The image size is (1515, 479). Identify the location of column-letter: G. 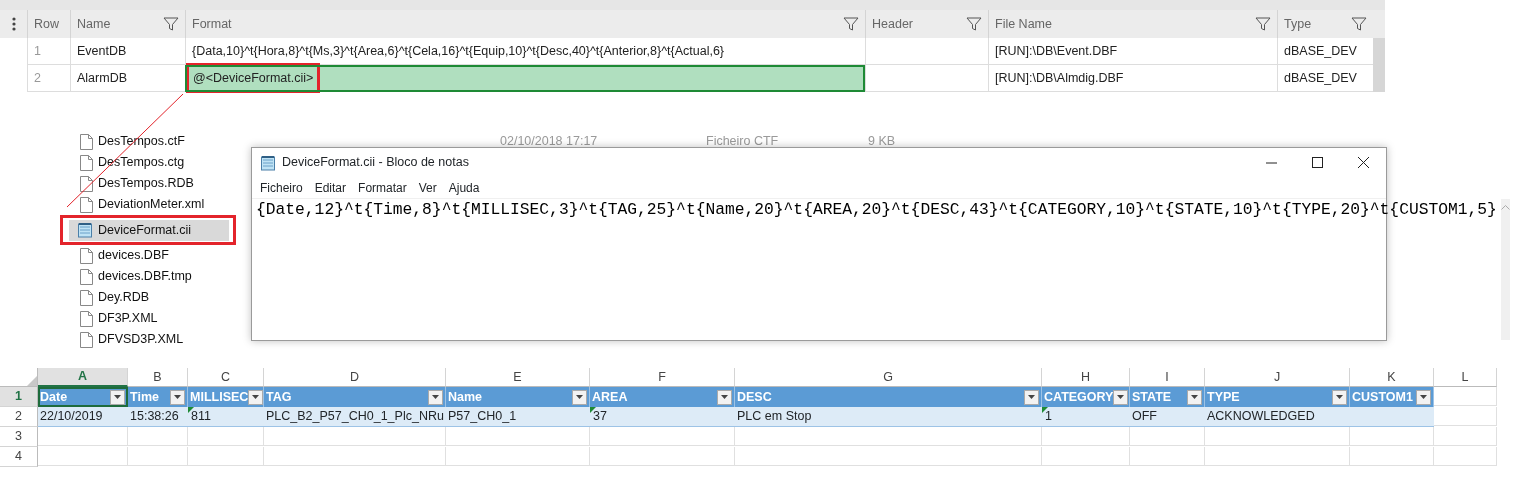
(888, 377).